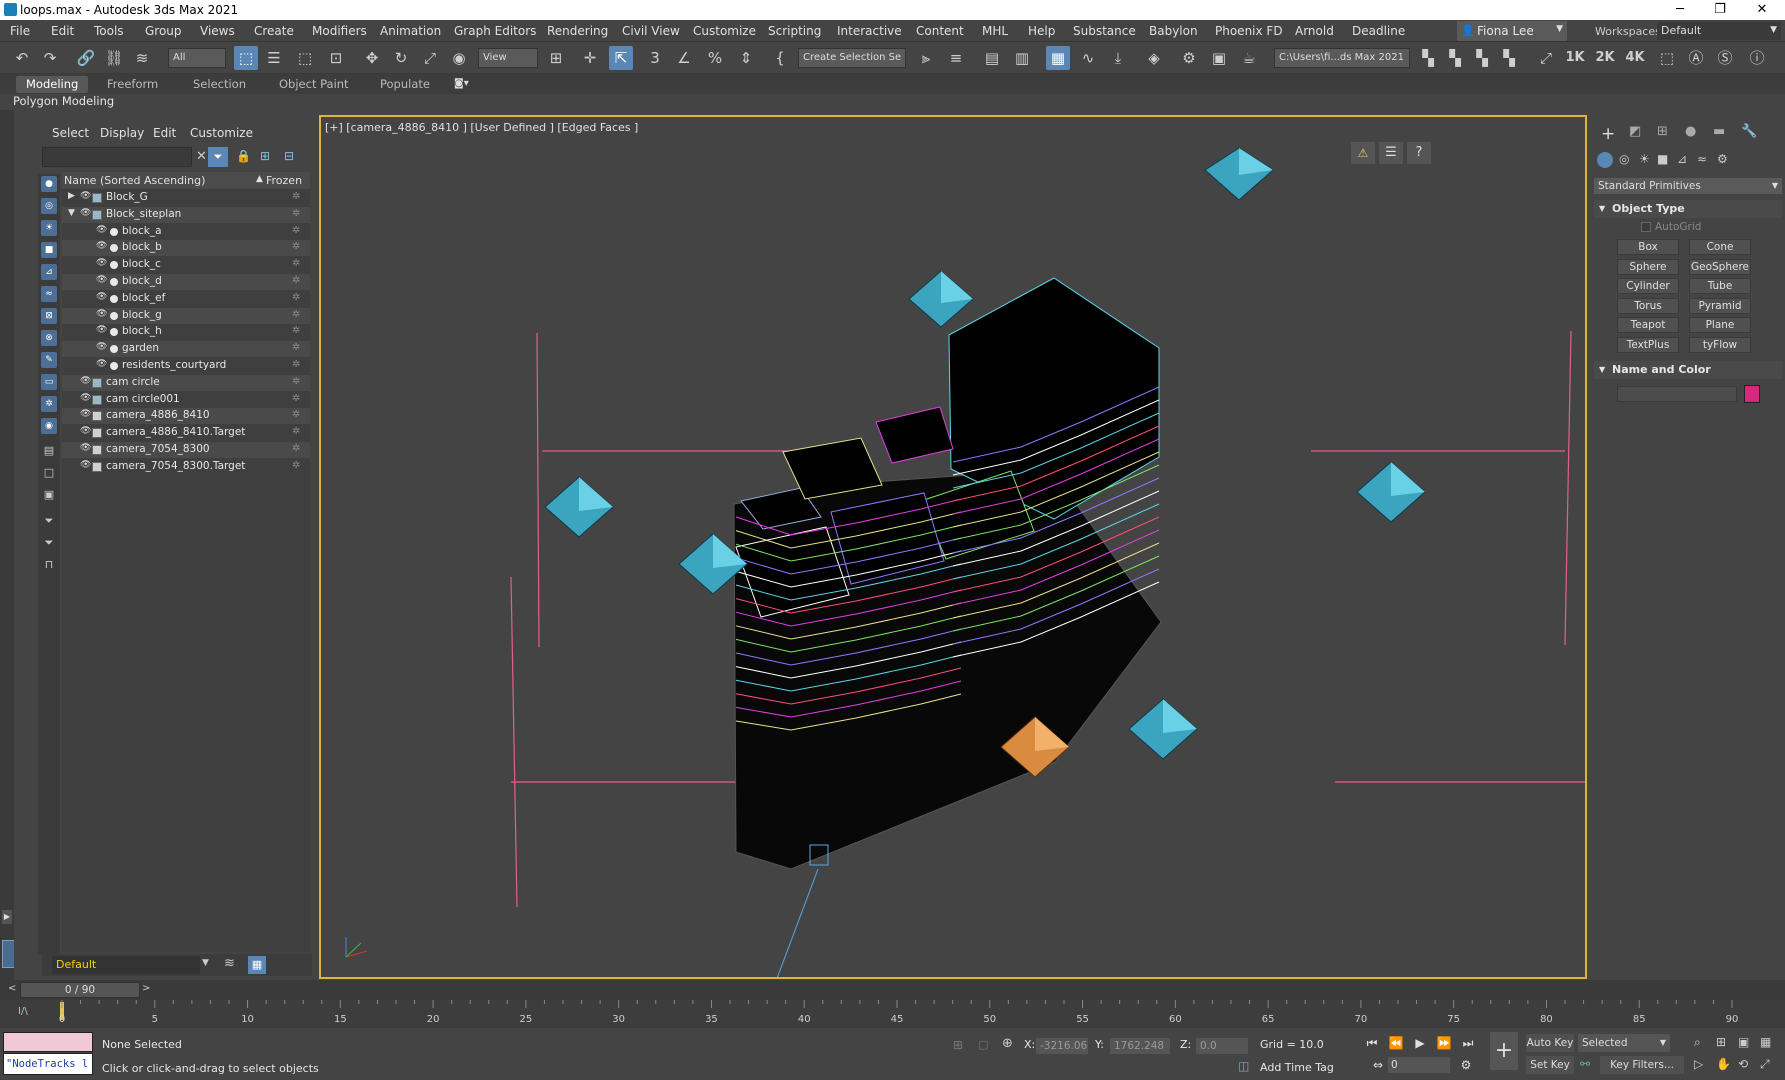 The width and height of the screenshot is (1785, 1080). What do you see at coordinates (109, 31) in the screenshot?
I see `menu-tools: Tools` at bounding box center [109, 31].